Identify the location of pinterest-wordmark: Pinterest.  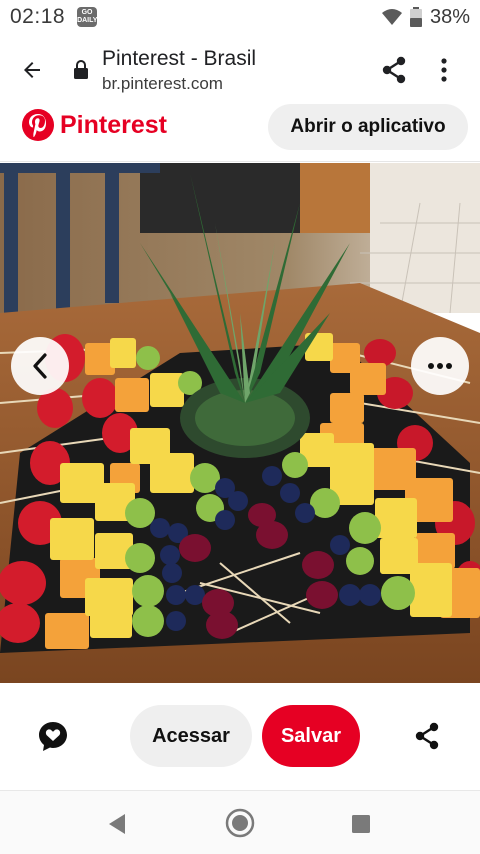
(113, 124).